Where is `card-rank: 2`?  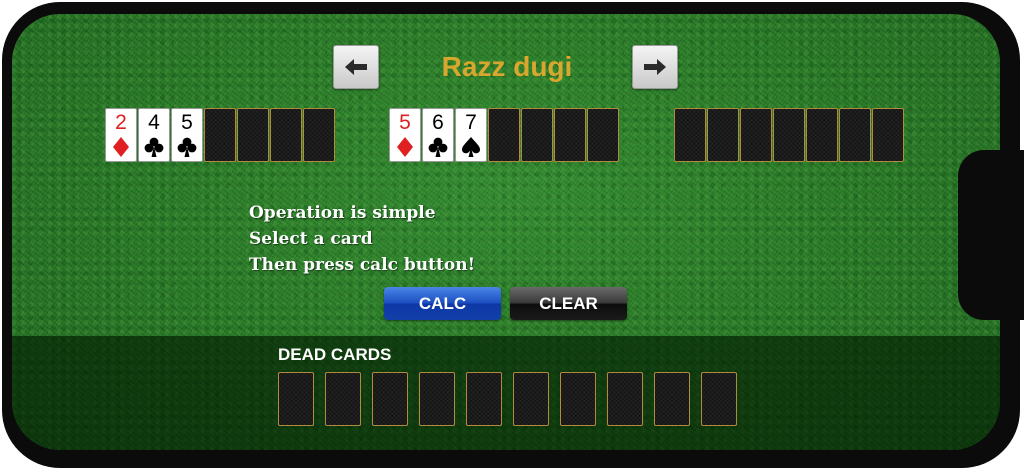 card-rank: 2 is located at coordinates (121, 122).